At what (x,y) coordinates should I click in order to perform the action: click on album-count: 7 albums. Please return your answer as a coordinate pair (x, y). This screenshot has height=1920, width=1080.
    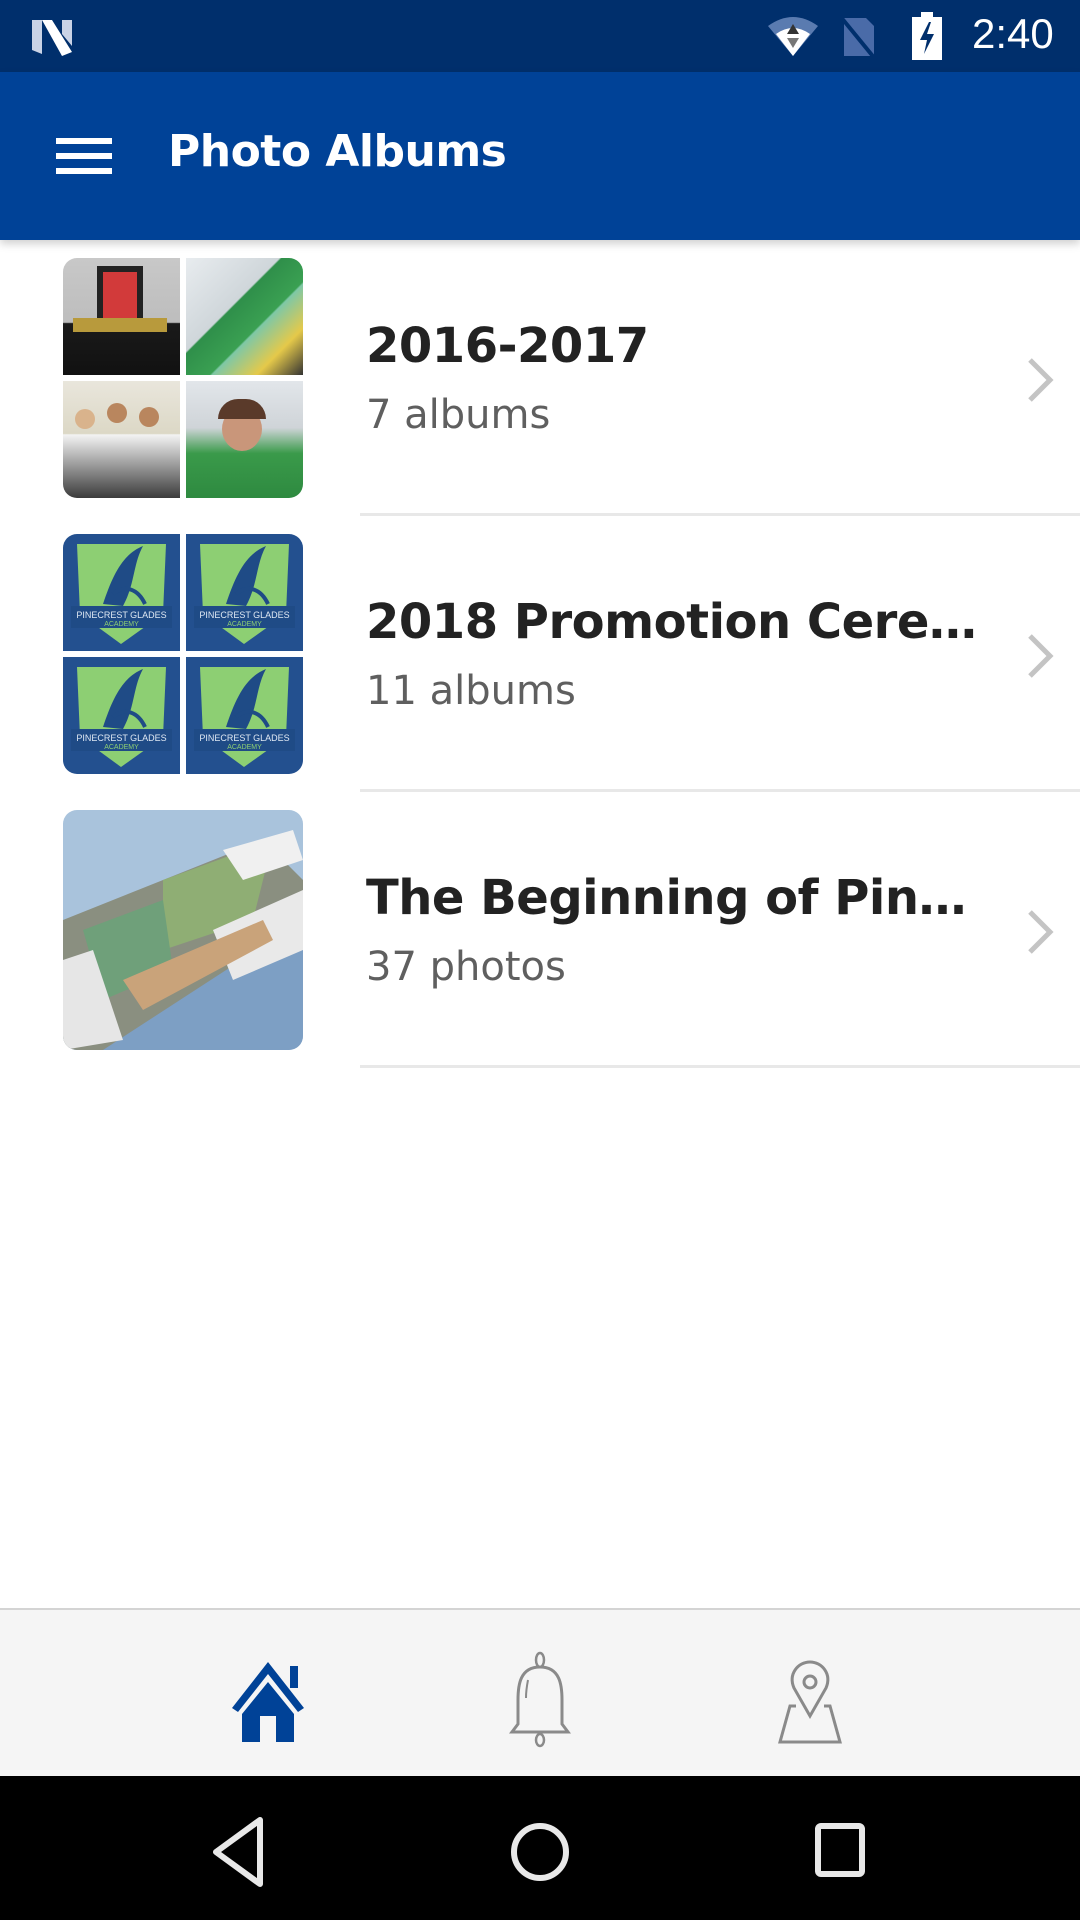
    Looking at the image, I should click on (458, 415).